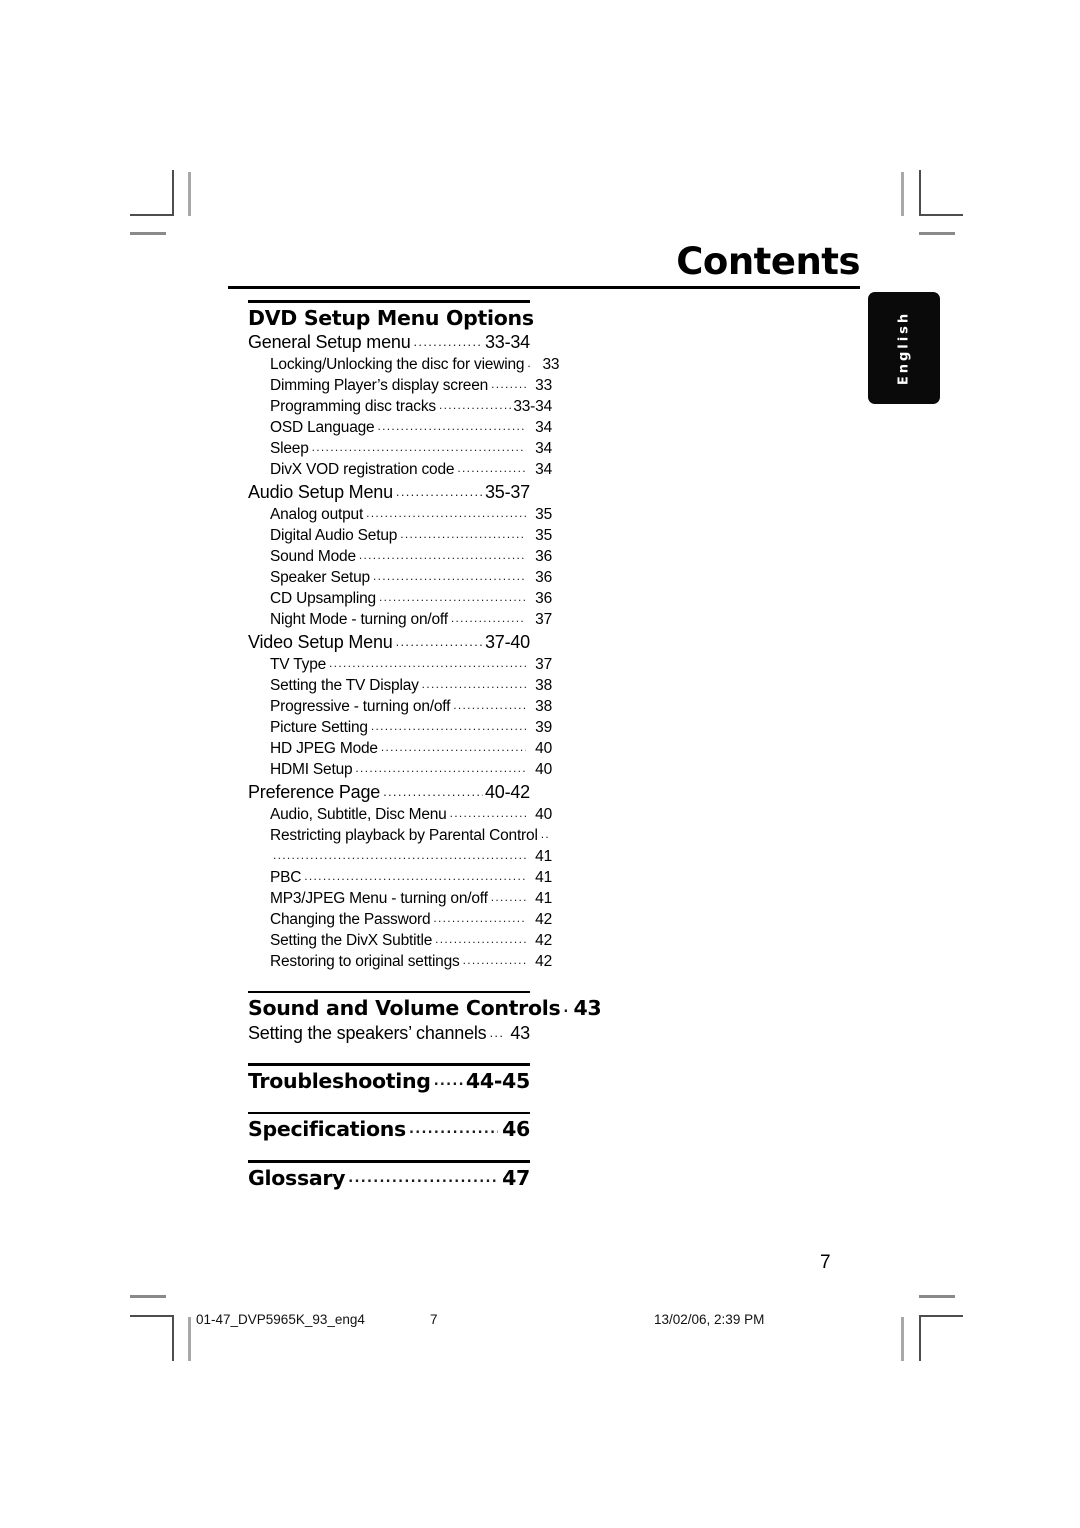  What do you see at coordinates (344, 685) in the screenshot?
I see `toc-entry-label: Setting the TV Display` at bounding box center [344, 685].